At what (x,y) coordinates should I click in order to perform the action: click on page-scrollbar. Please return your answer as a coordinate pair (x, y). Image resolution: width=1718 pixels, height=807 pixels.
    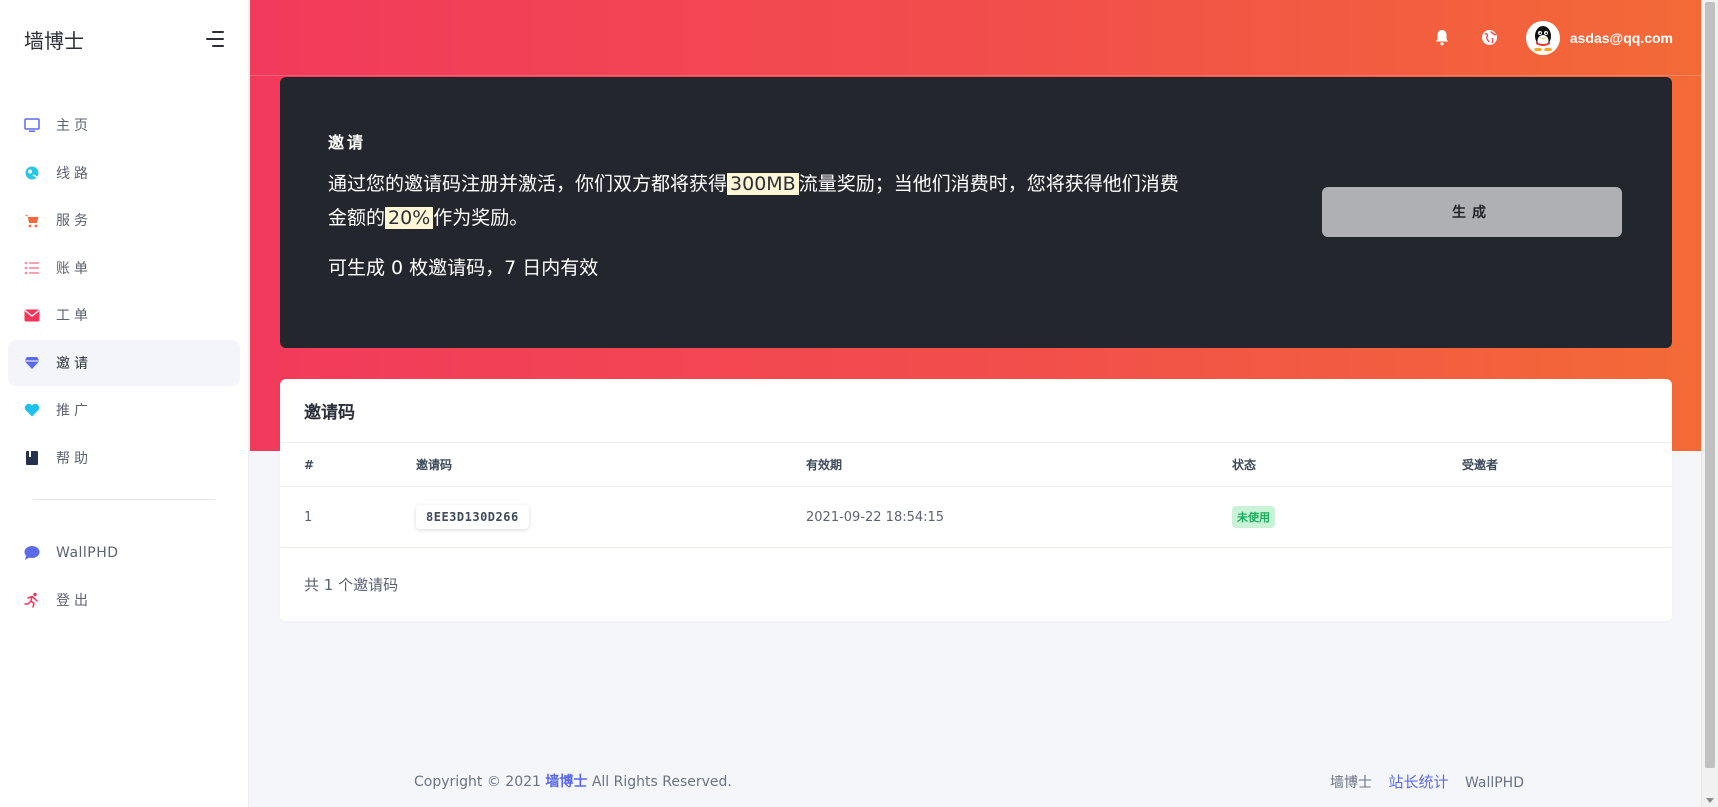
    Looking at the image, I should click on (1709, 403).